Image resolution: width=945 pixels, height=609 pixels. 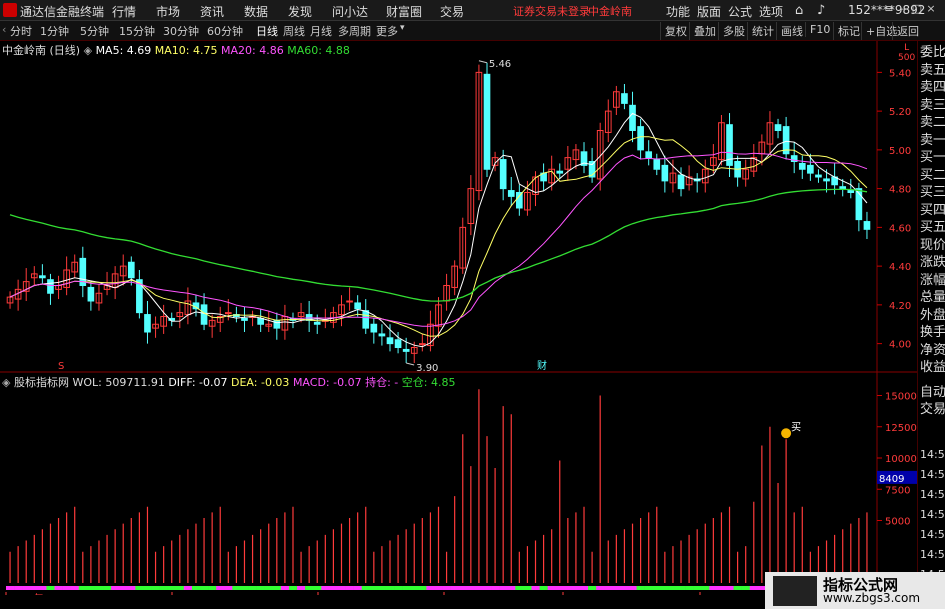 I want to click on btn-biaoji: 标记, so click(x=848, y=31).